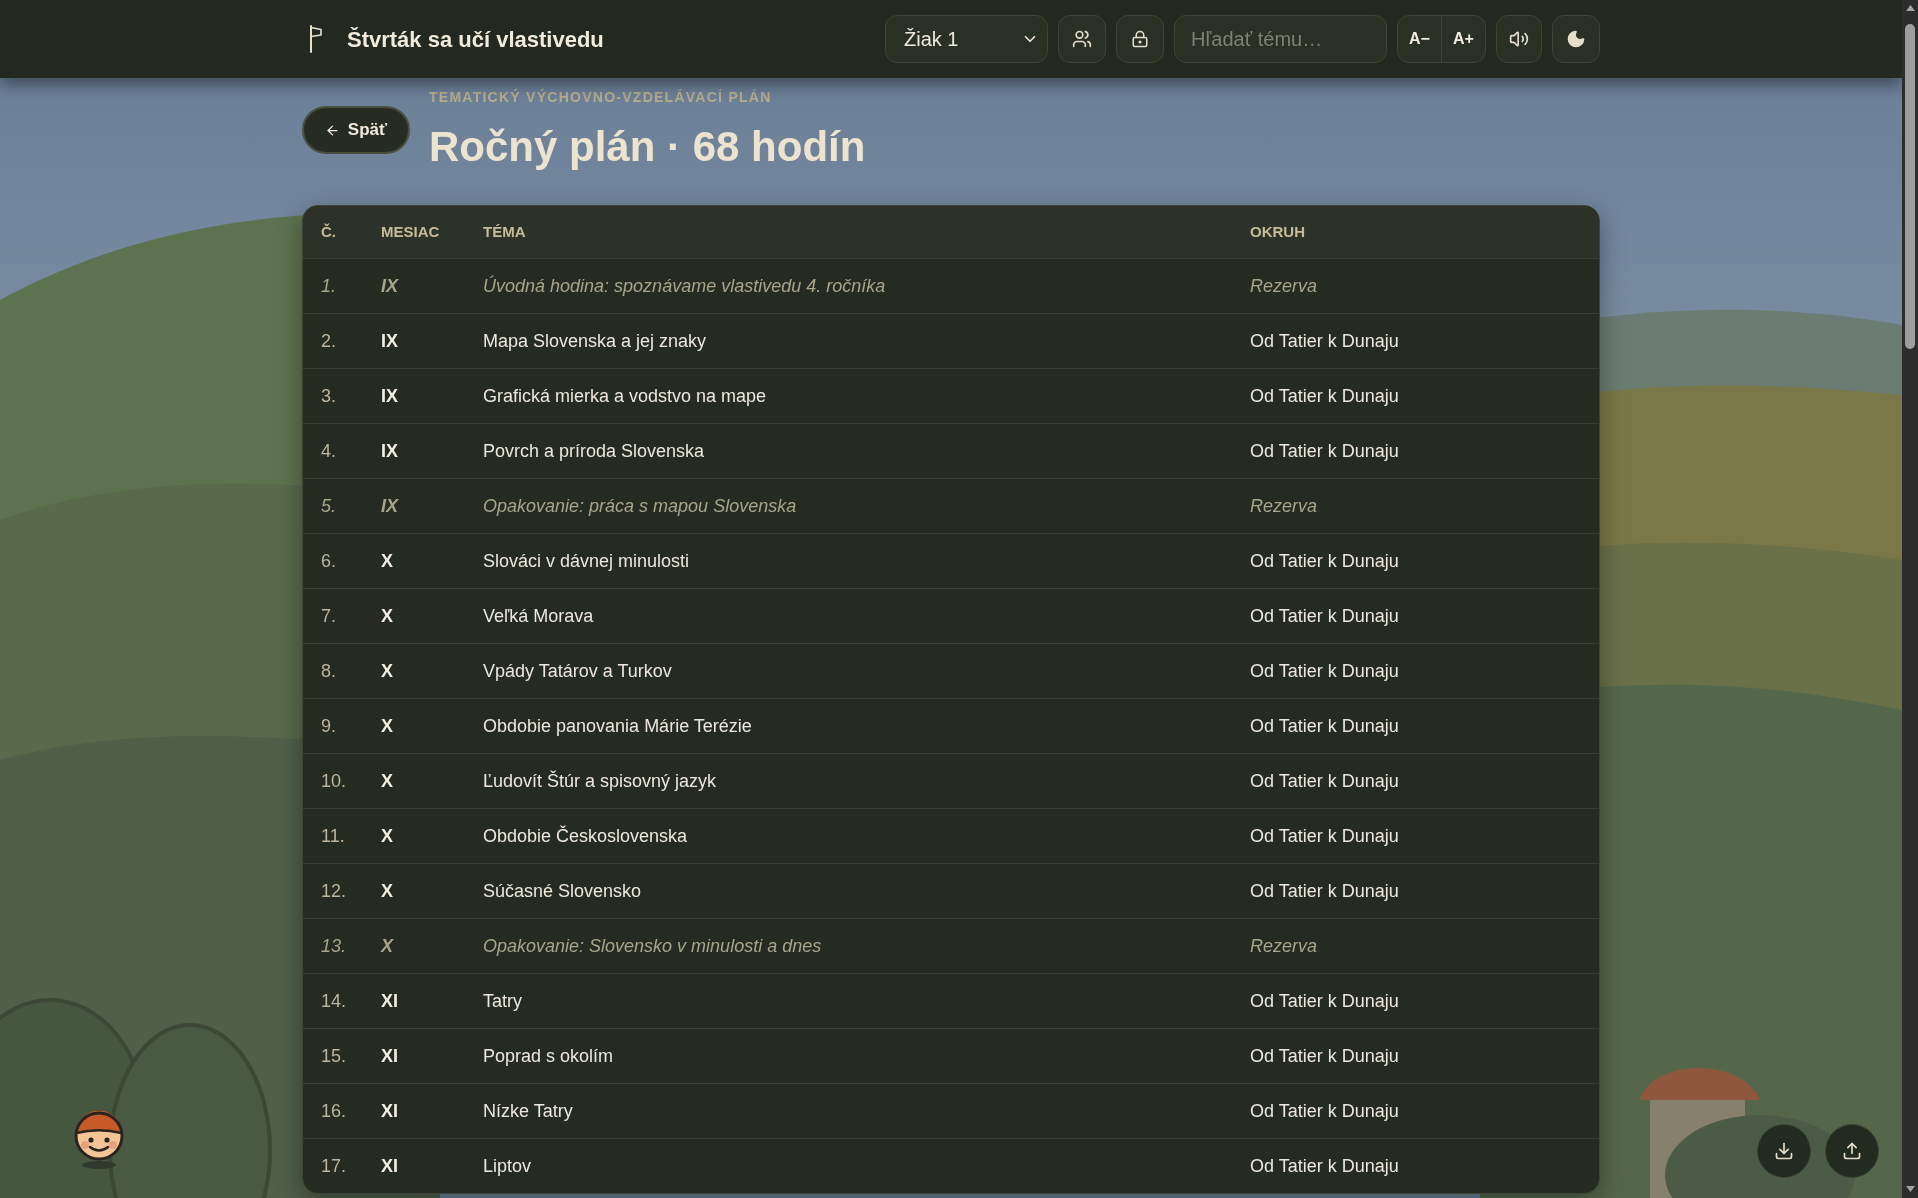 This screenshot has height=1198, width=1918. I want to click on lesson-topic: Slováci v dávnej minulosti, so click(586, 561).